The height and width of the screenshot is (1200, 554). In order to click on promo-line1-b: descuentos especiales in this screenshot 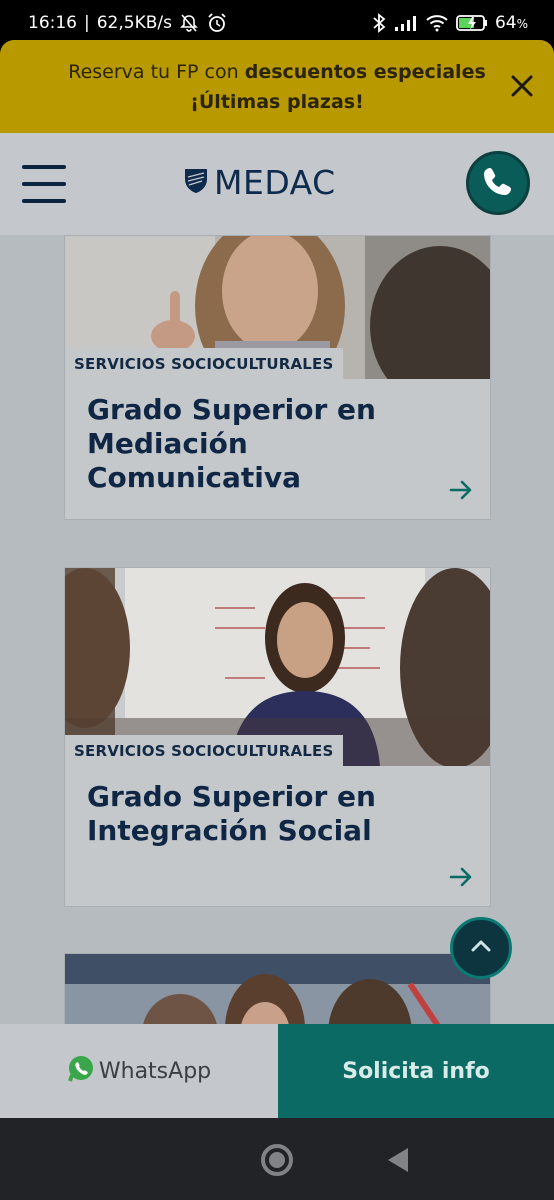, I will do `click(365, 71)`.